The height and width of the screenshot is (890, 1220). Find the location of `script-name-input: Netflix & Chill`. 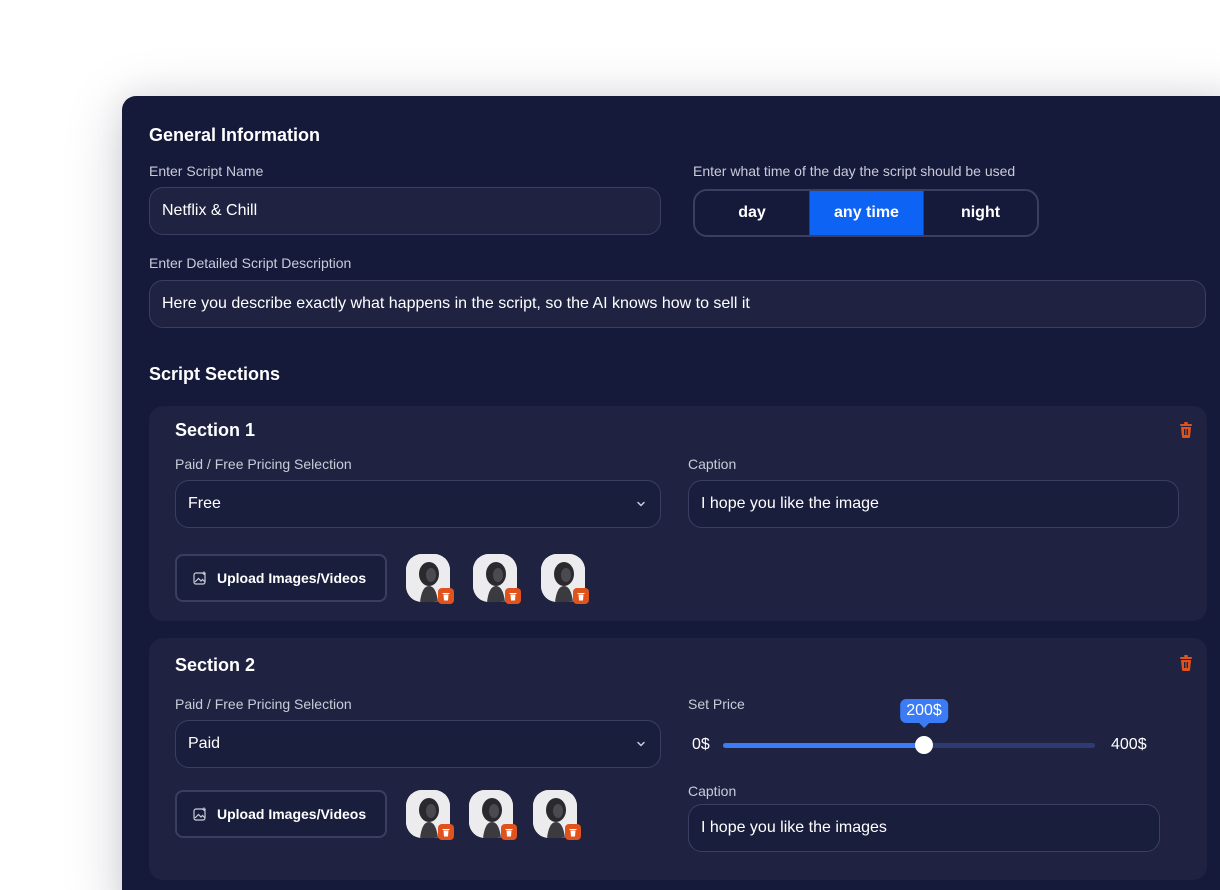

script-name-input: Netflix & Chill is located at coordinates (405, 211).